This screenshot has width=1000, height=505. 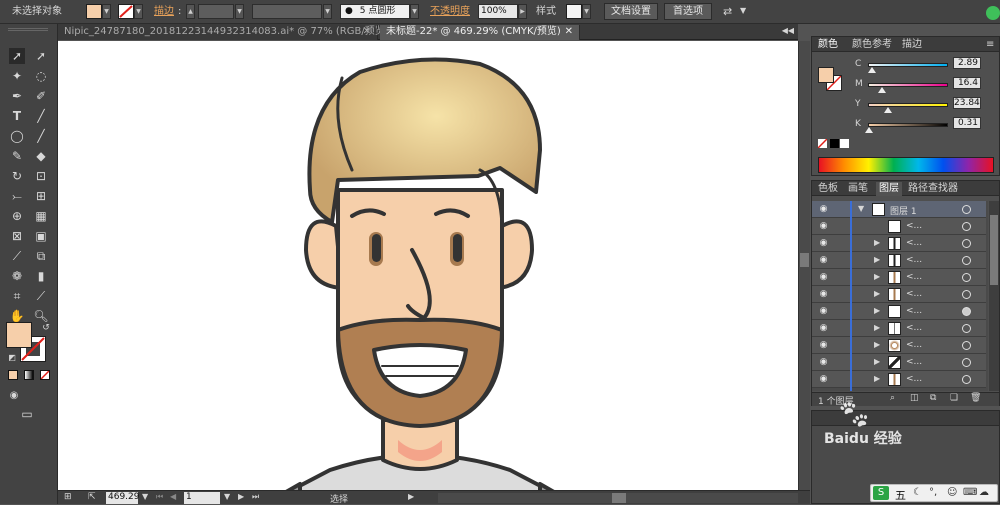 I want to click on panel-menu-icon: ≡, so click(x=990, y=45).